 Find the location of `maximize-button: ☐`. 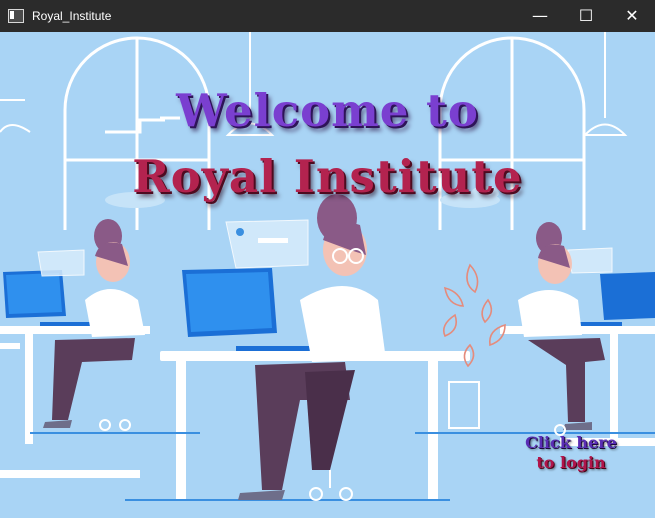

maximize-button: ☐ is located at coordinates (586, 16).